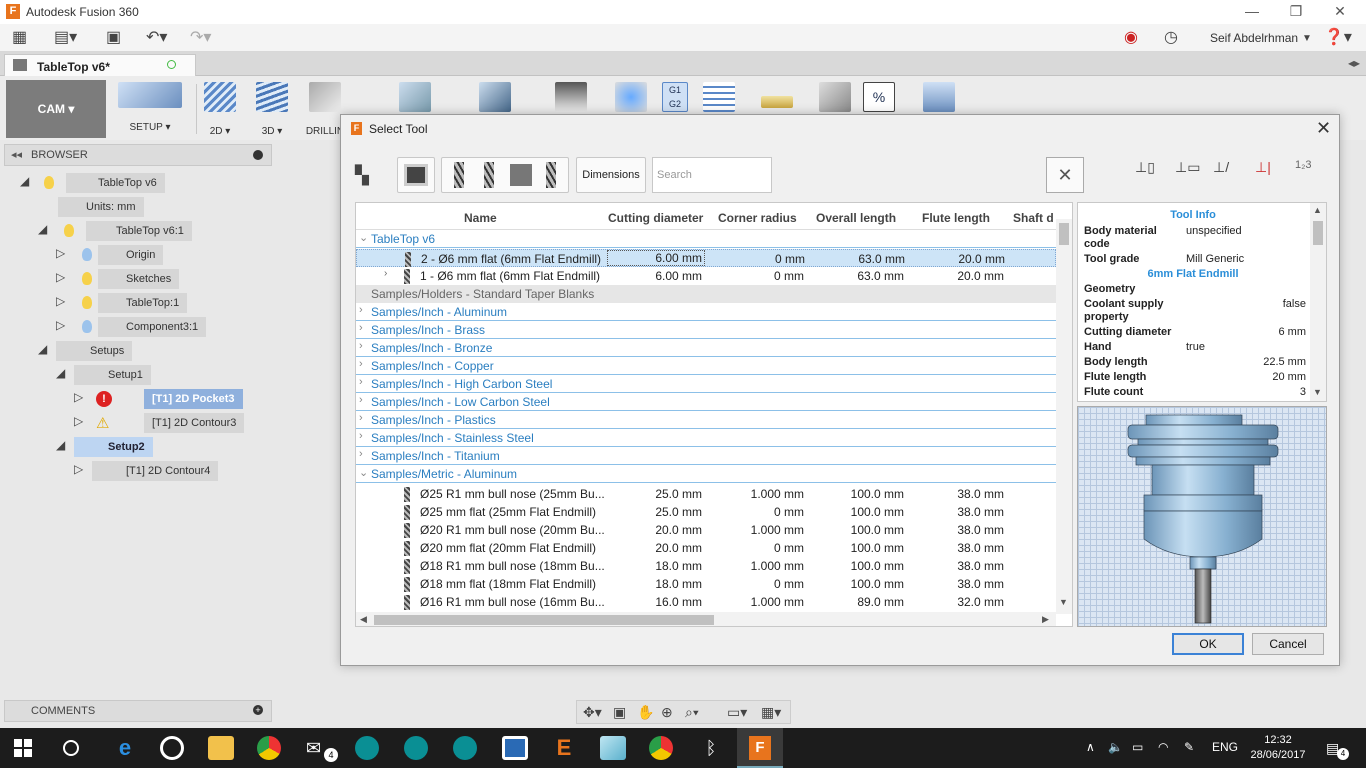 Image resolution: width=1366 pixels, height=768 pixels. Describe the element at coordinates (592, 712) in the screenshot. I see `orbit-icon: ✥▾` at that location.